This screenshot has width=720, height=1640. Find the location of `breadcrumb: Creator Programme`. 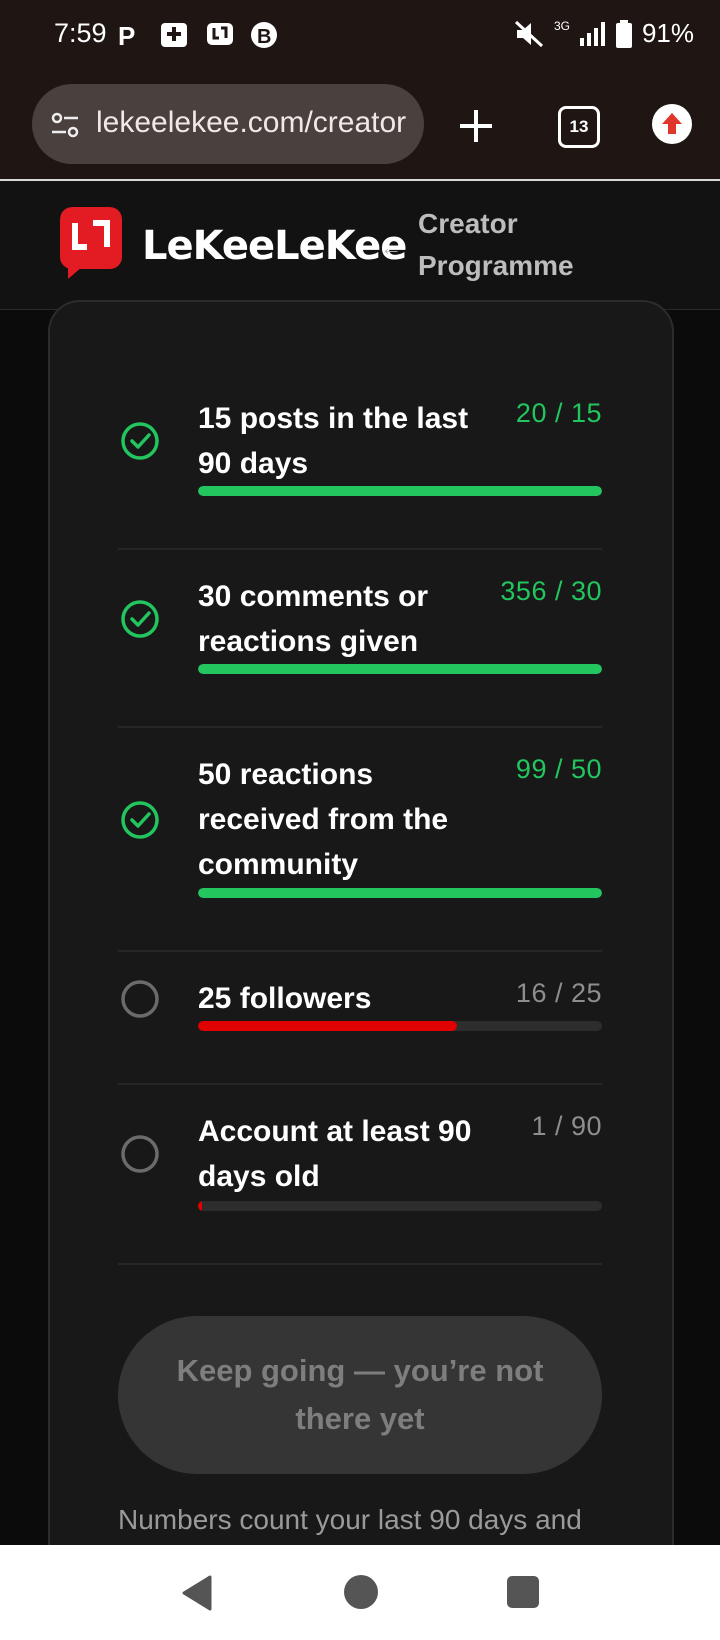

breadcrumb: Creator Programme is located at coordinates (518, 245).